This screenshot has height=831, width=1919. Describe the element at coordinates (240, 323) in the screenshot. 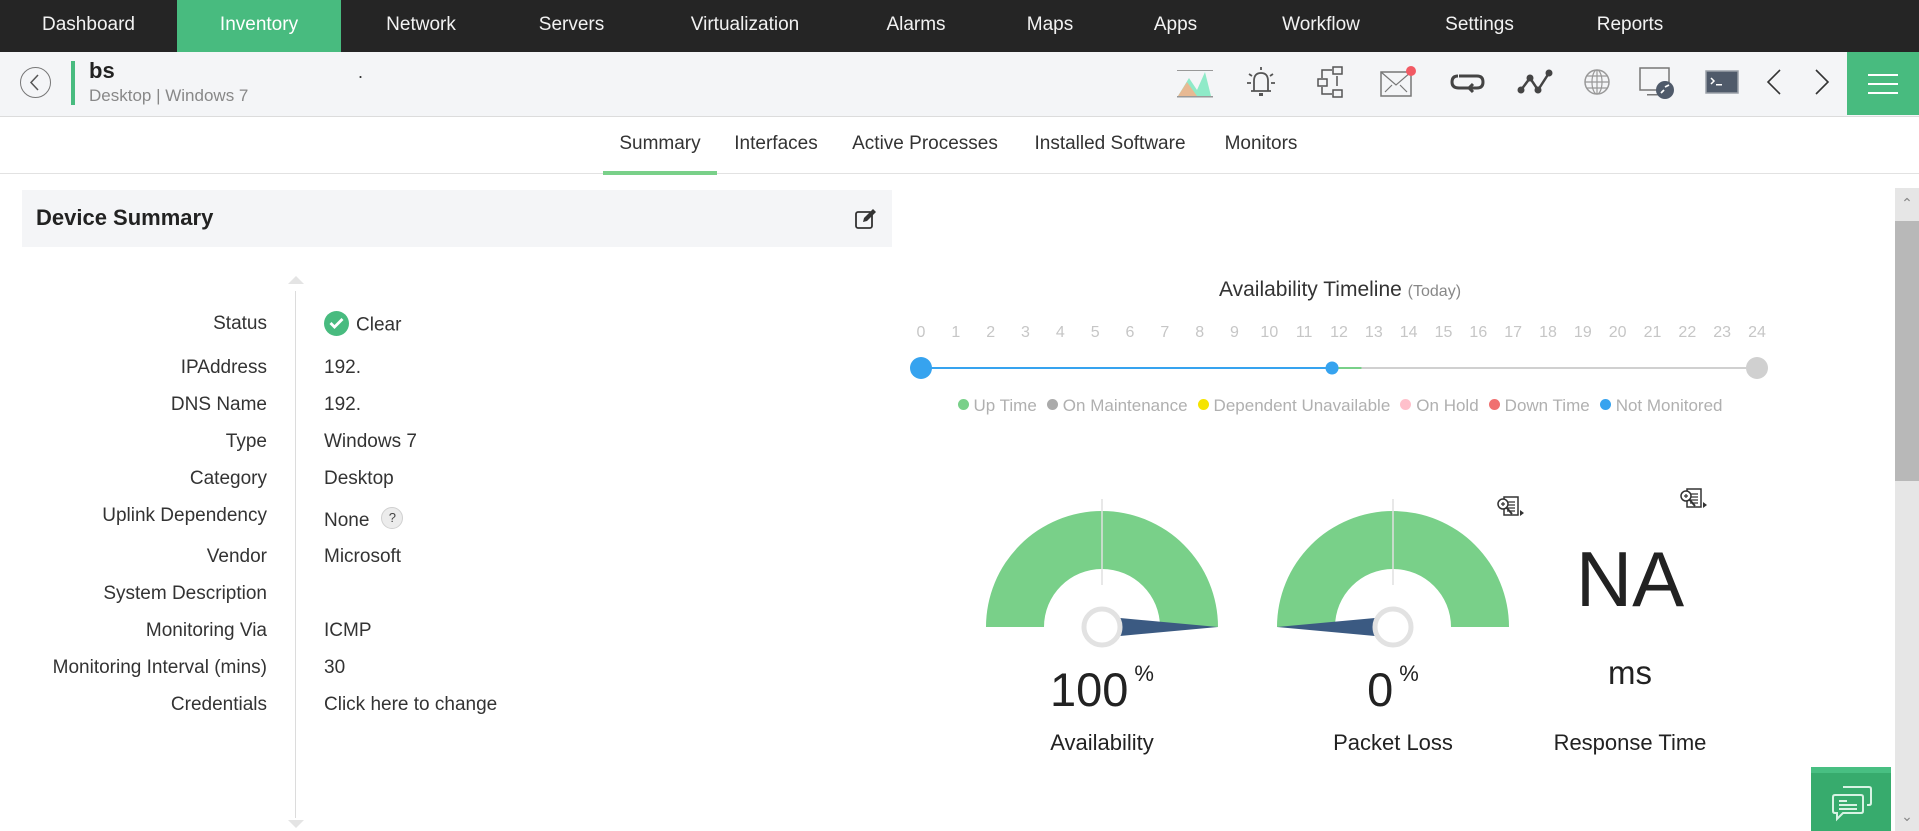

I see `label-status: Status` at that location.